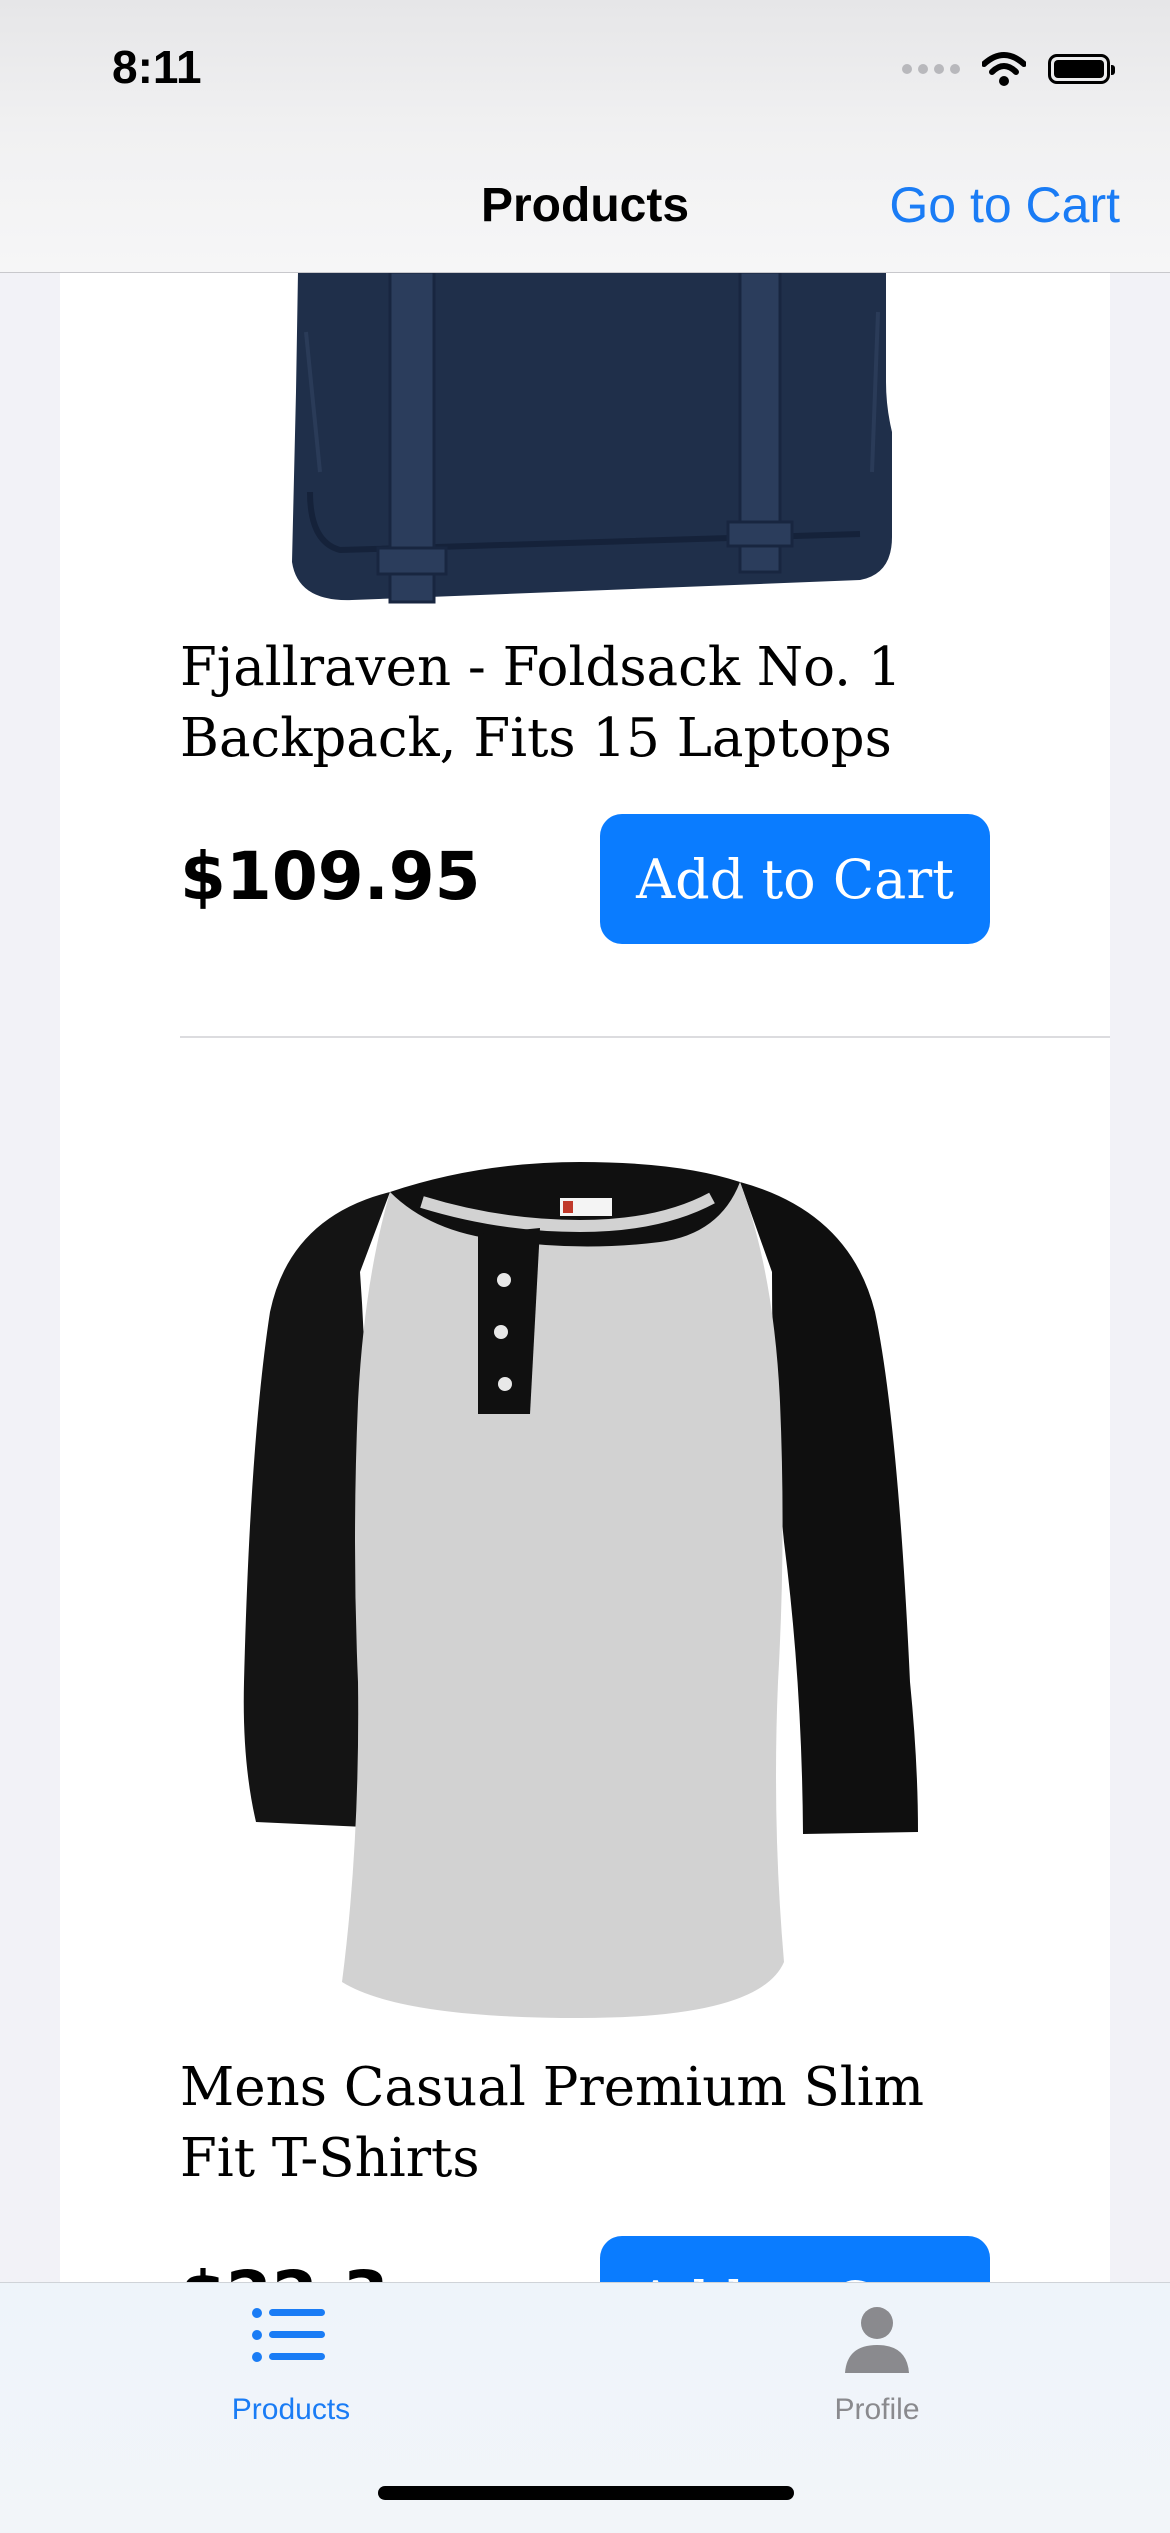 The width and height of the screenshot is (1170, 2533). What do you see at coordinates (330, 876) in the screenshot?
I see `product-price: $109.95` at bounding box center [330, 876].